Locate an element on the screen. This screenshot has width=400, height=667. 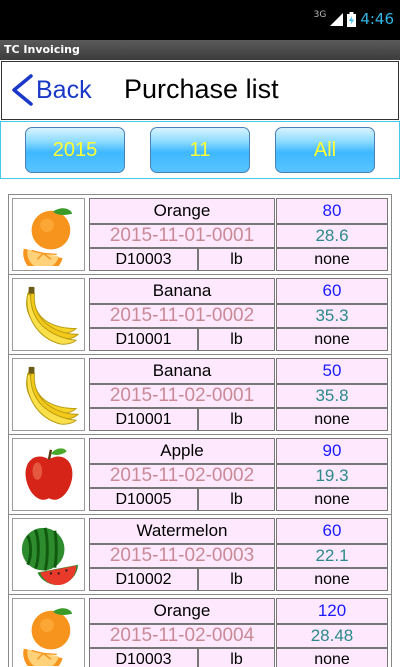
price-value: 28.48 is located at coordinates (332, 636).